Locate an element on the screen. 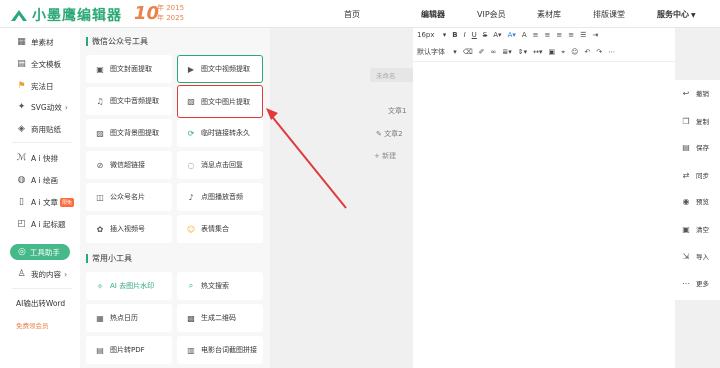  sidebar-item-constitution: ⚑ 宪法日 is located at coordinates (34, 86).